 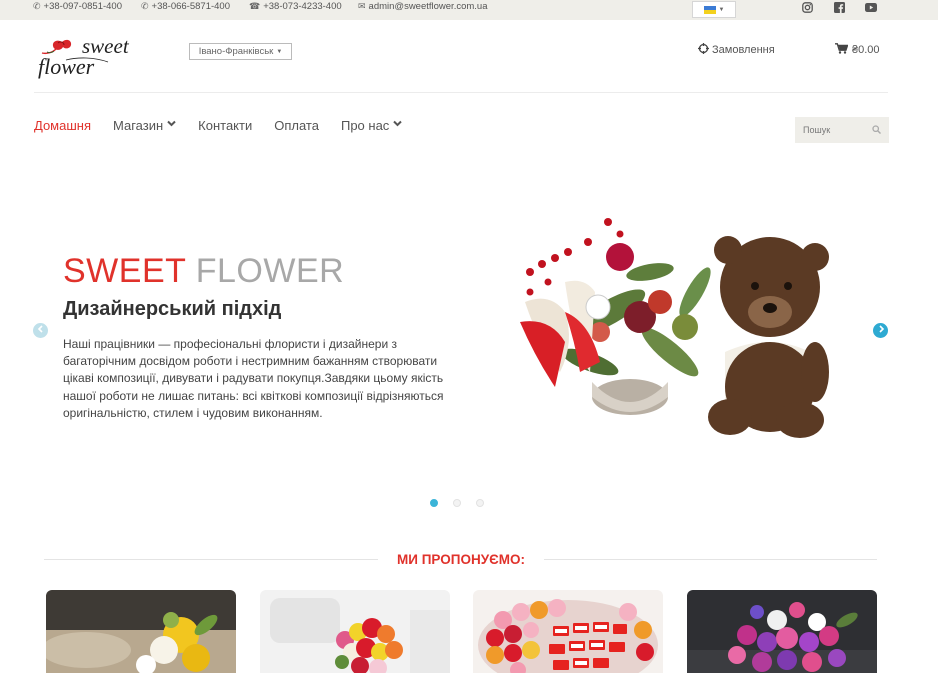 What do you see at coordinates (302, 6) in the screenshot?
I see `phone-3-text: +38-073-4233-400` at bounding box center [302, 6].